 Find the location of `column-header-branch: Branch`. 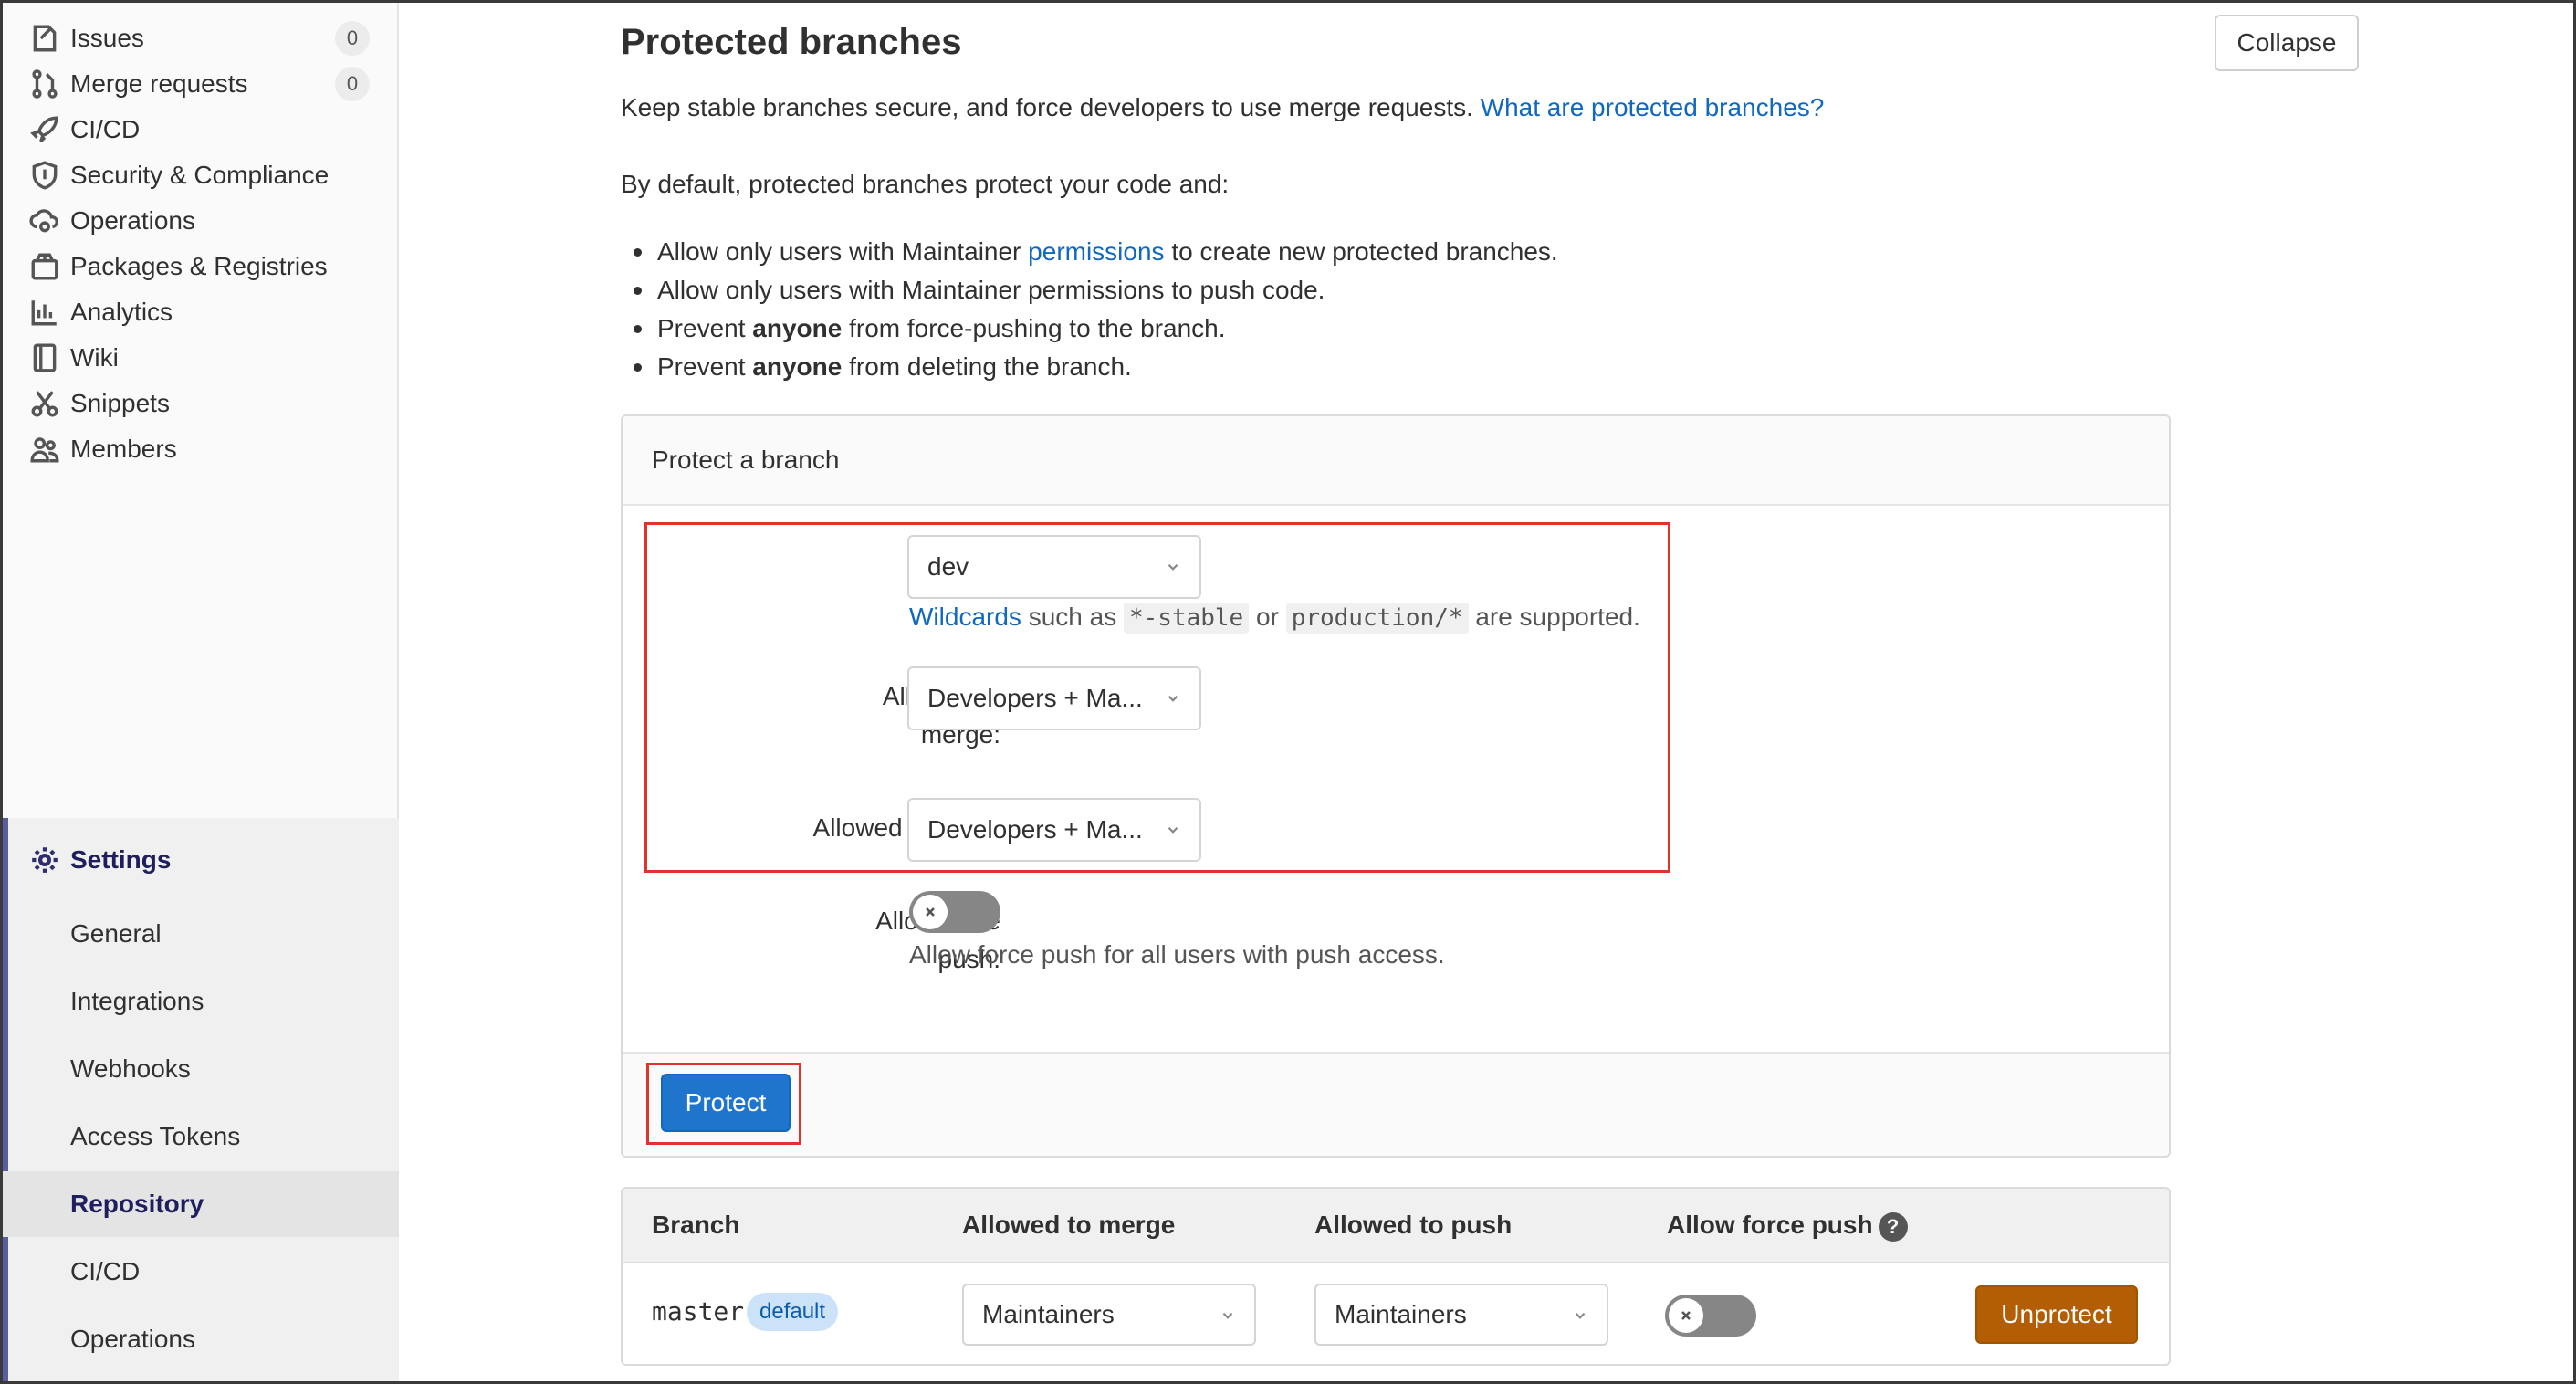

column-header-branch: Branch is located at coordinates (696, 1225).